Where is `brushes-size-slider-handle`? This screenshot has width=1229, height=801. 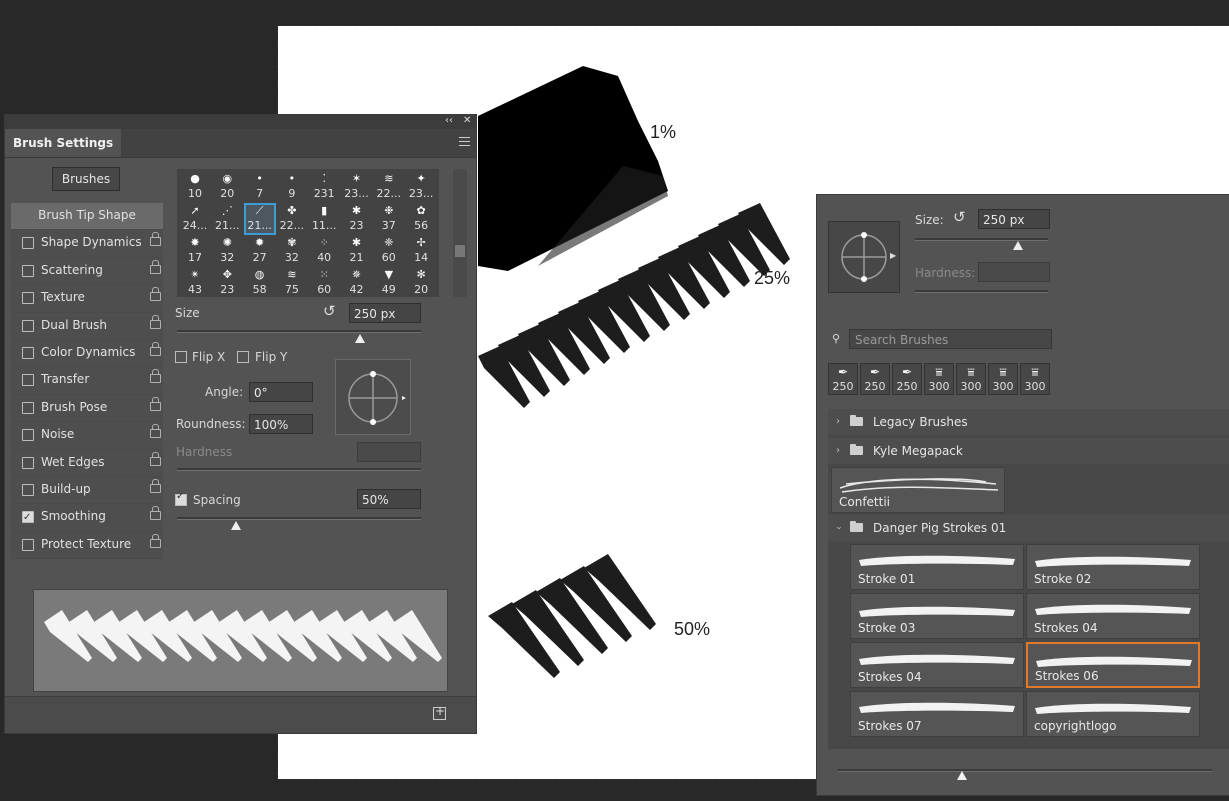
brushes-size-slider-handle is located at coordinates (1018, 245).